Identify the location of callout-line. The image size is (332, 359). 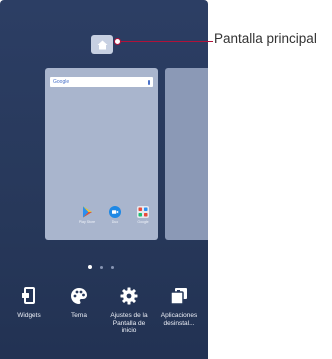
(165, 41).